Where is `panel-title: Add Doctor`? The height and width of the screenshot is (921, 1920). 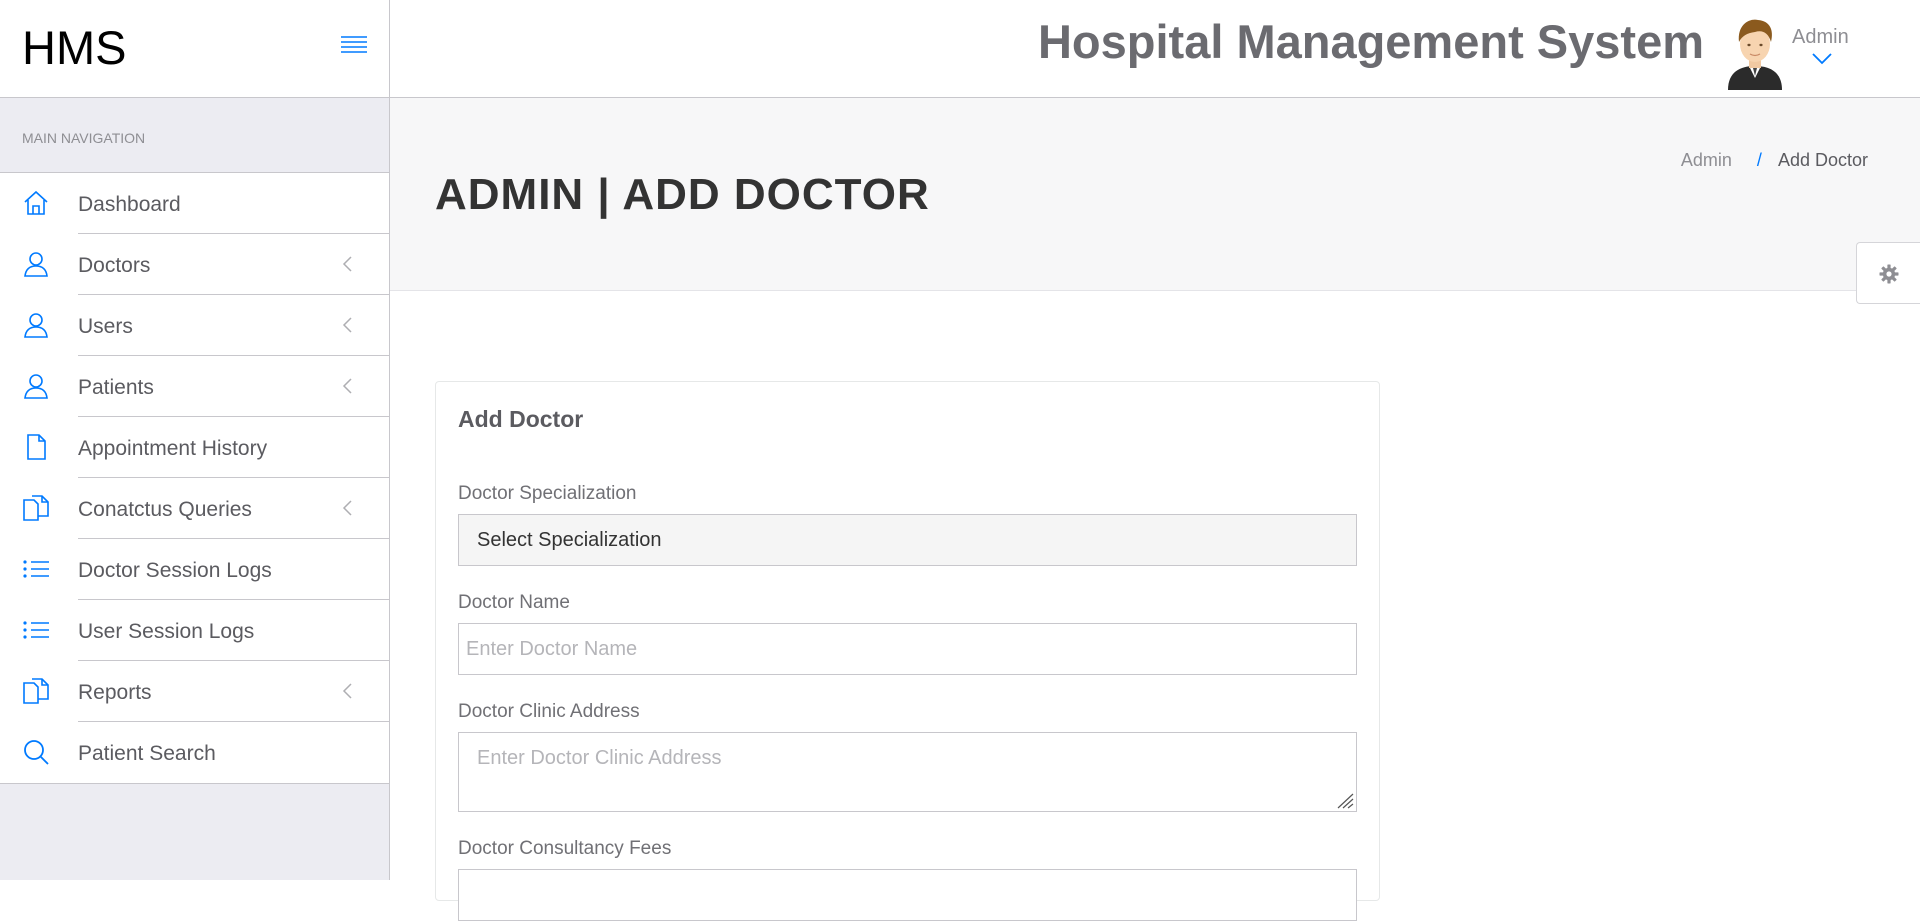
panel-title: Add Doctor is located at coordinates (521, 419).